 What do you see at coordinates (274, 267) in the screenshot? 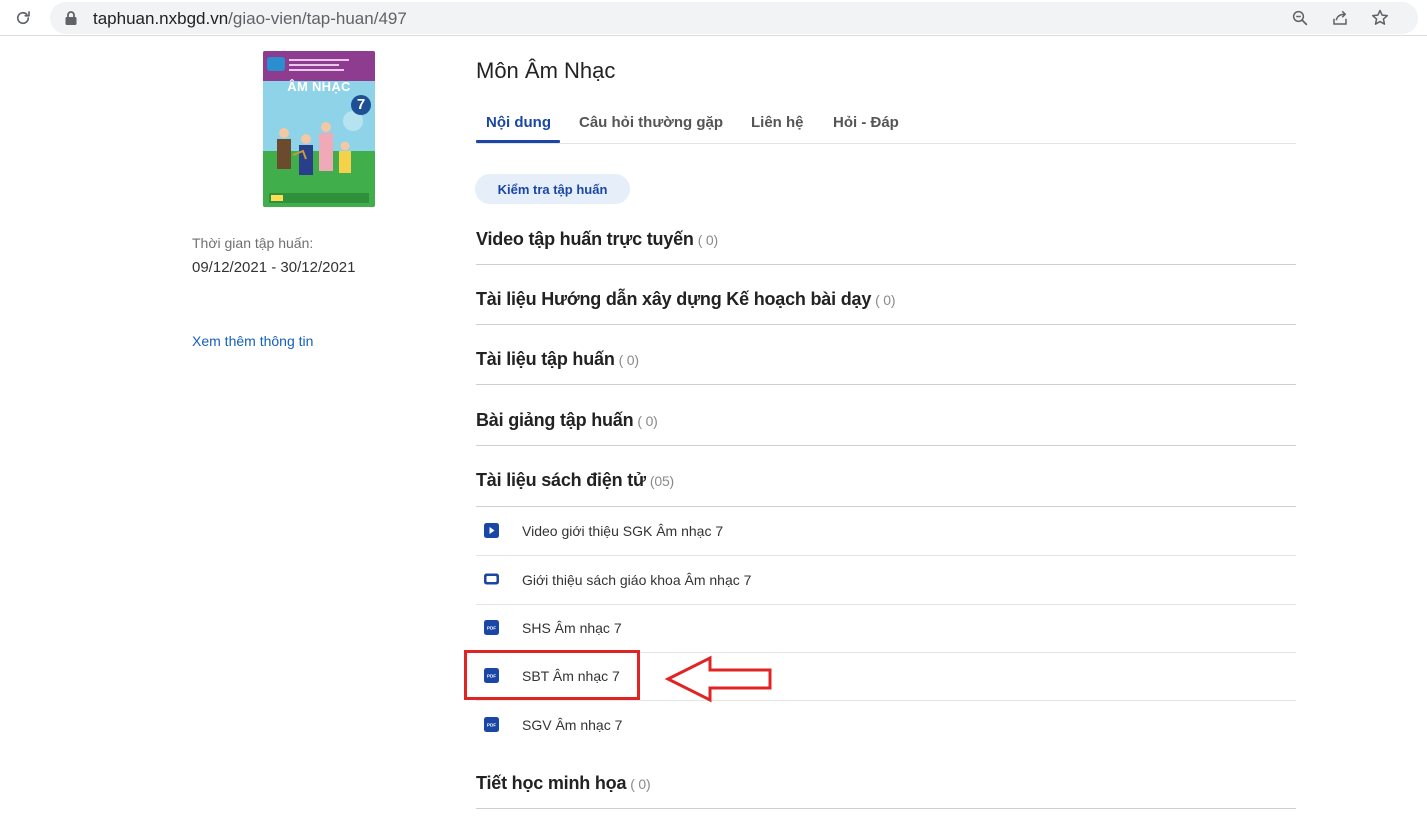
I see `training-time-value: 09/12/2021 - 30/12/2021` at bounding box center [274, 267].